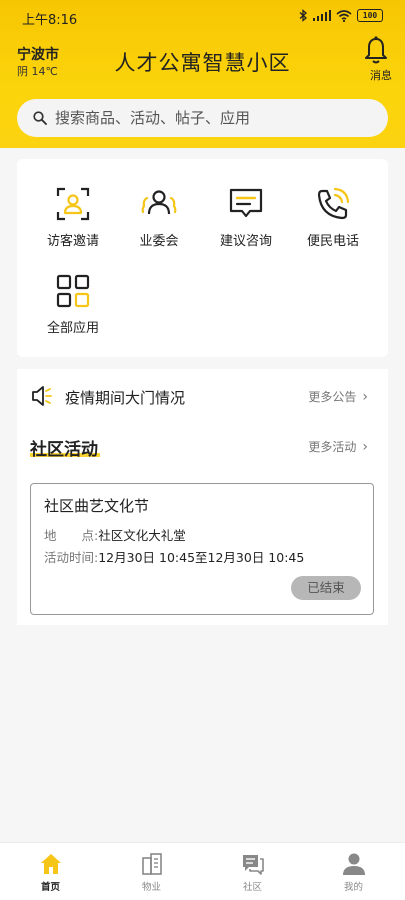 The image size is (405, 900). Describe the element at coordinates (151, 887) in the screenshot. I see `tab-label: 物业` at that location.